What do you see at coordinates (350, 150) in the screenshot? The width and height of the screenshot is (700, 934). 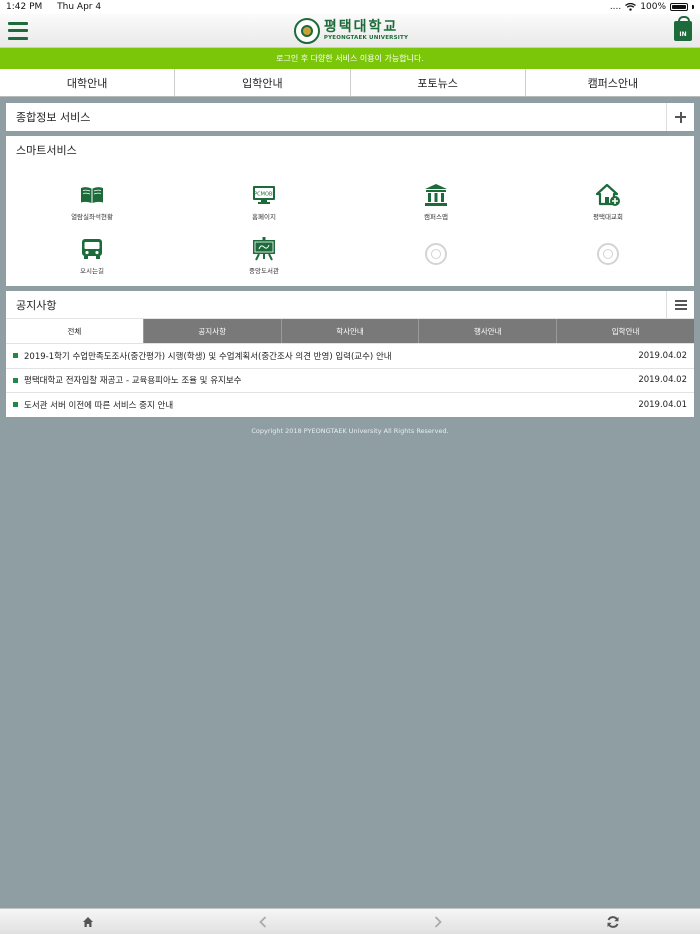 I see `smart-service-header: 스마트서비스` at bounding box center [350, 150].